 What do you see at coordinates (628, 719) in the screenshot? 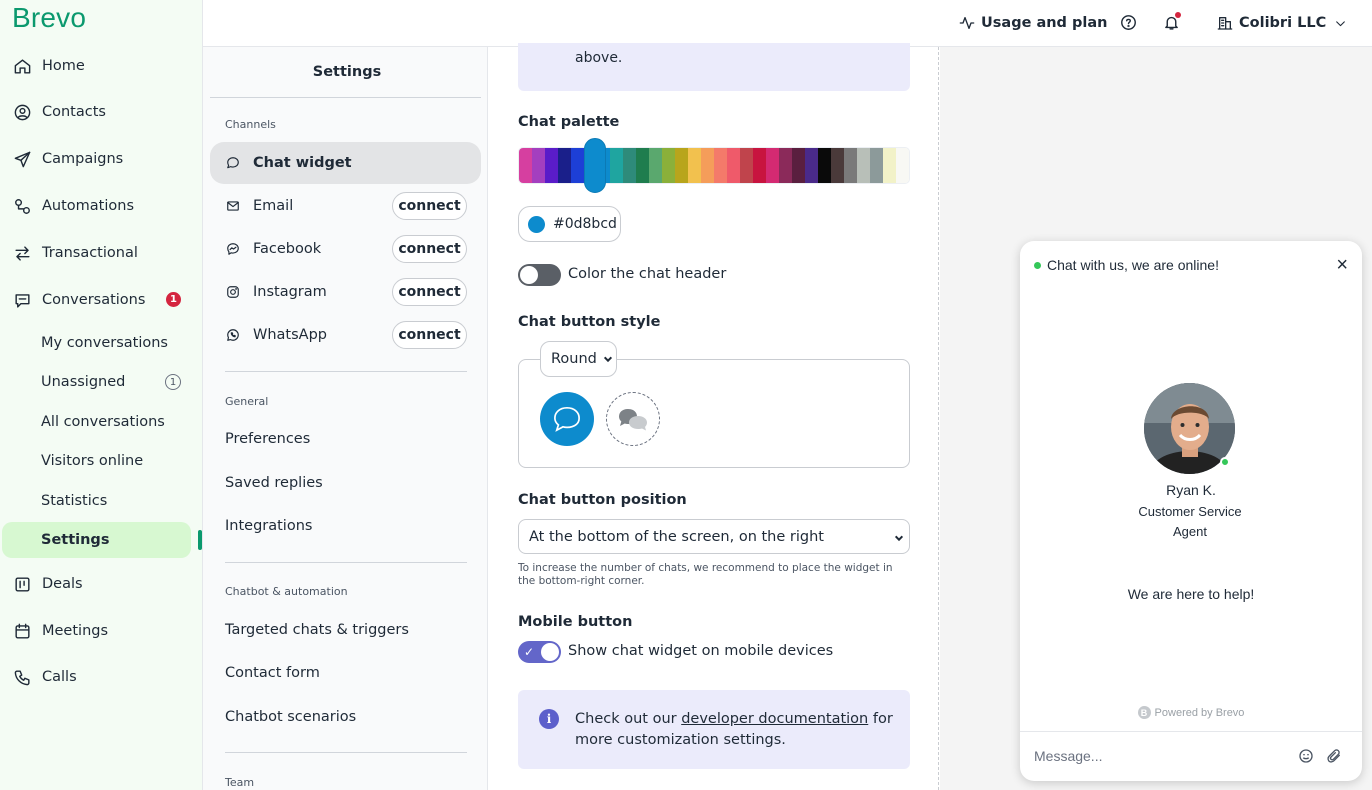
I see `docs-prefix: Check out our` at bounding box center [628, 719].